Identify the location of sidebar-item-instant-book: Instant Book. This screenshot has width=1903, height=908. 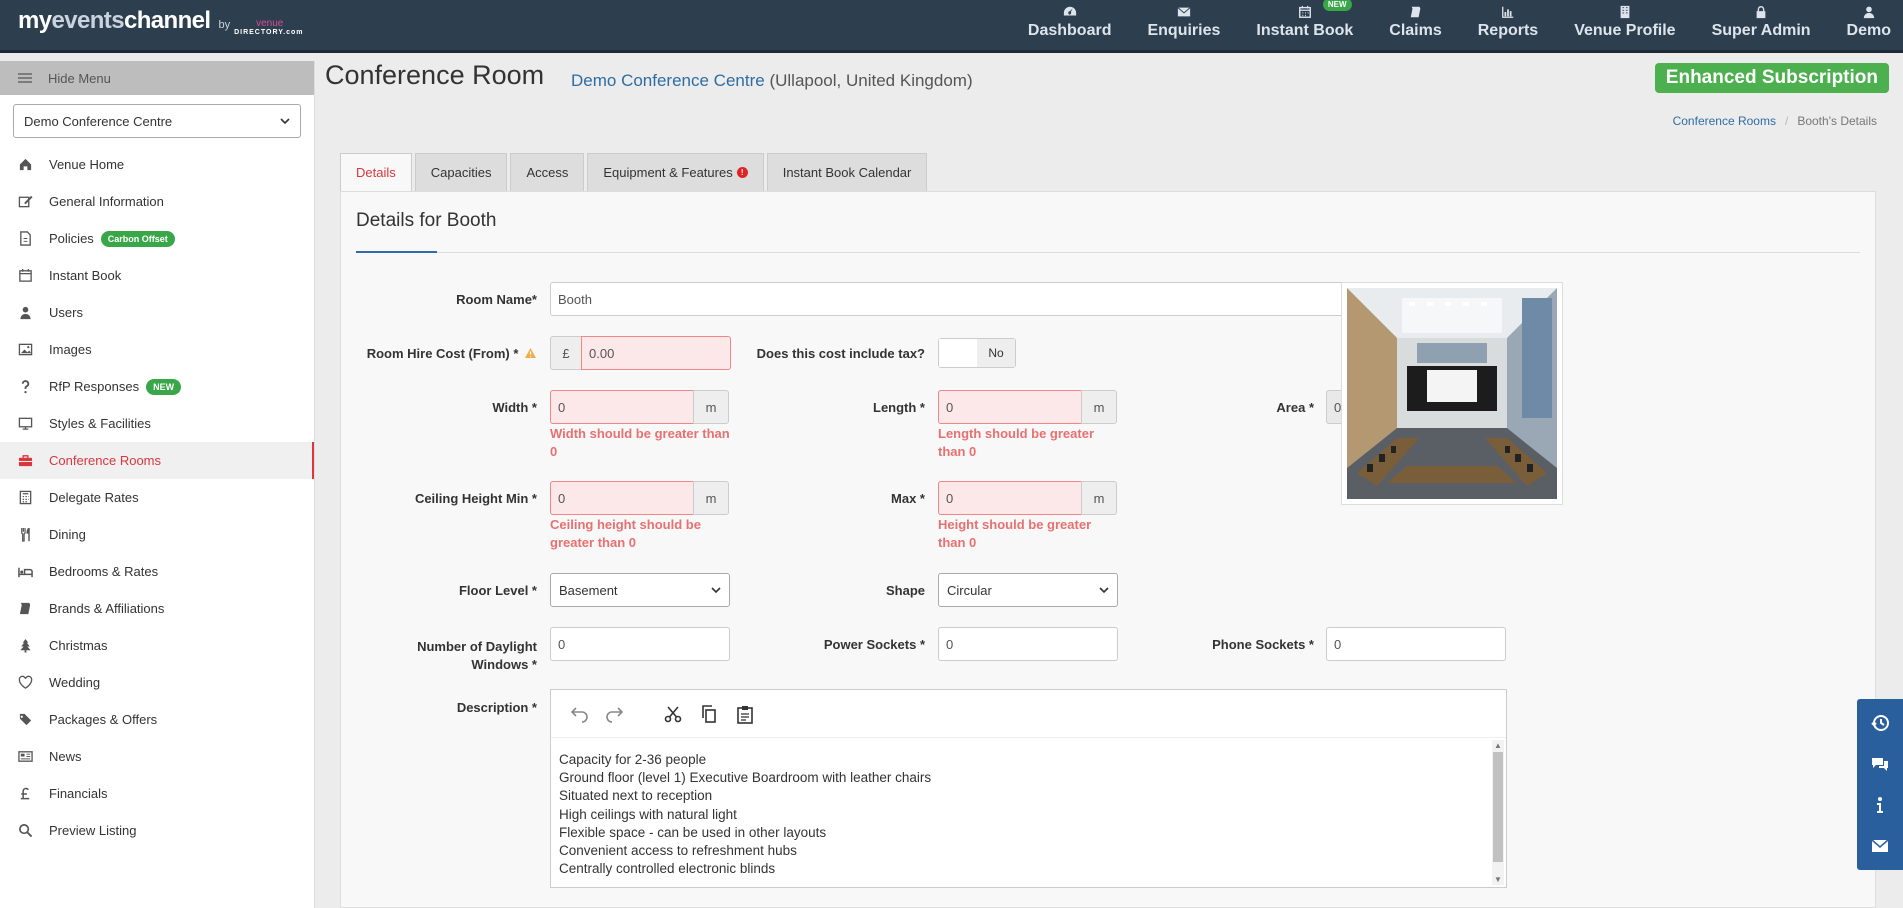
(157, 275).